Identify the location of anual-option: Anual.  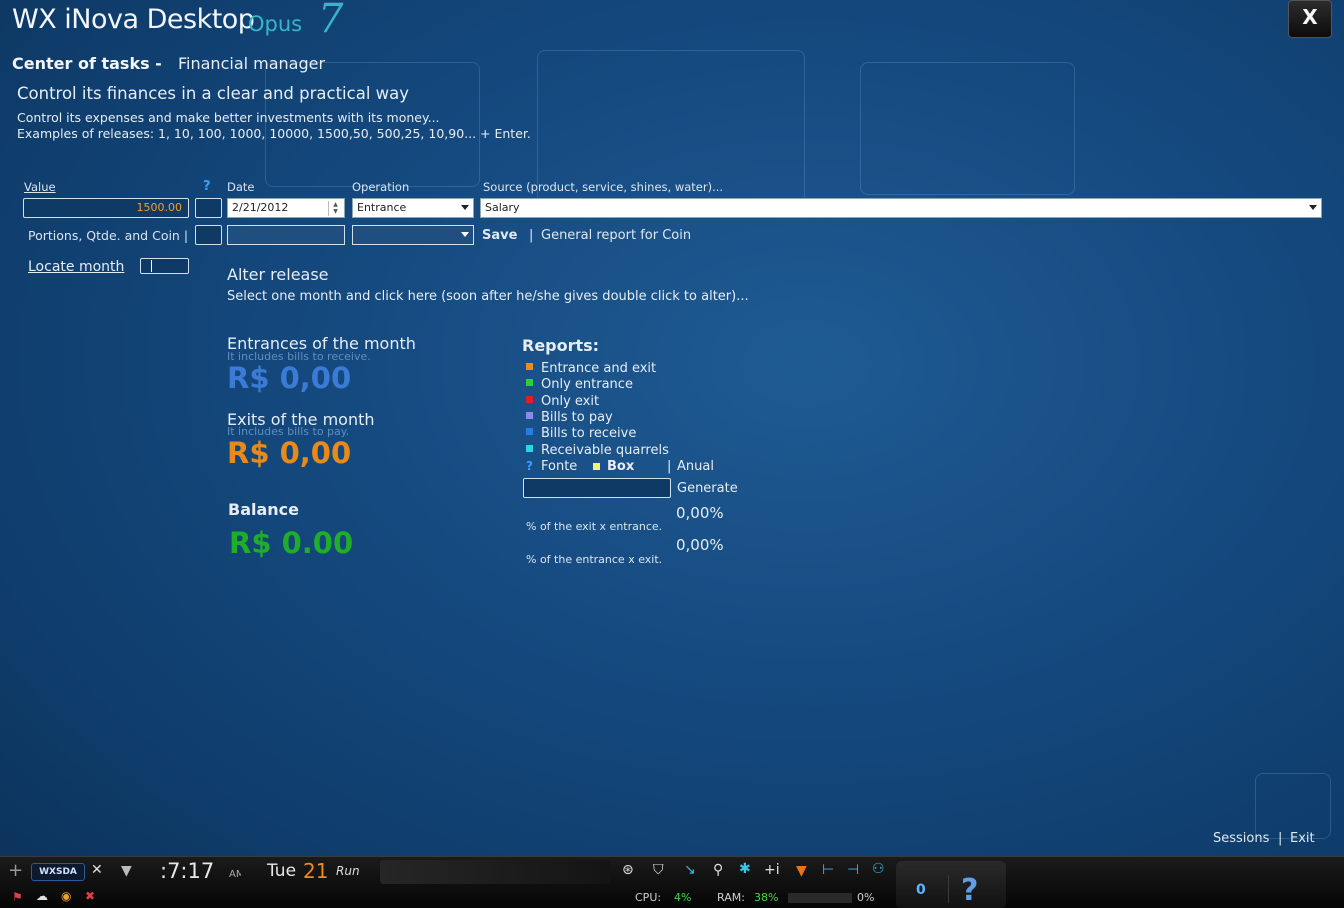
(695, 466).